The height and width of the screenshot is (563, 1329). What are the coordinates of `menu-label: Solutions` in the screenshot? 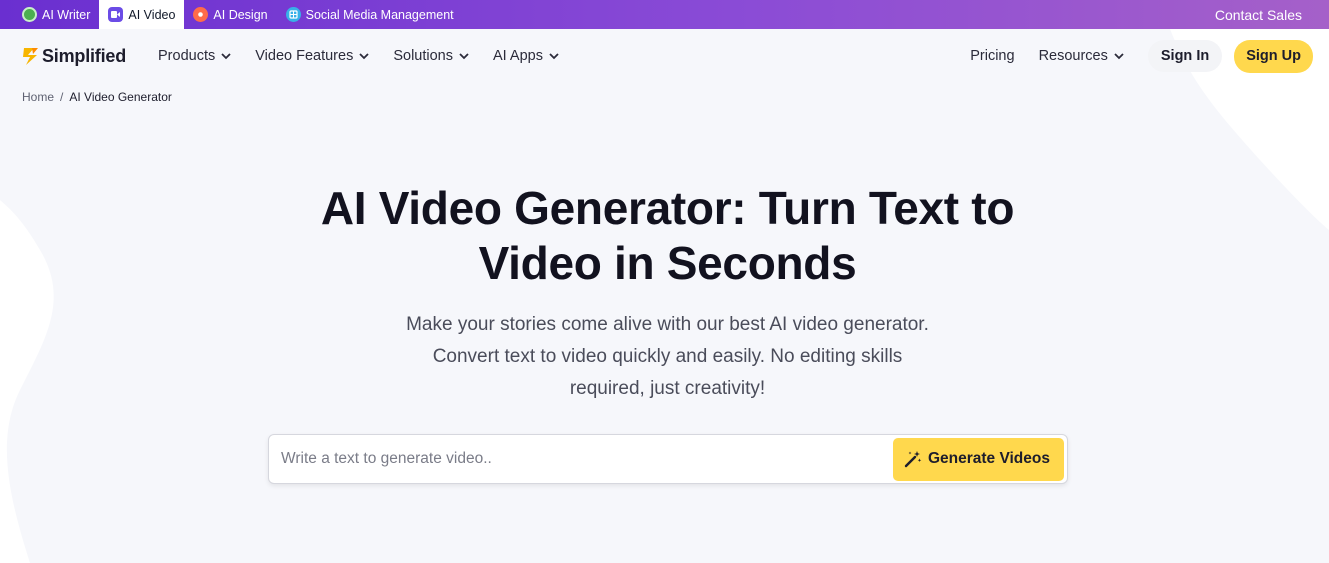 It's located at (423, 56).